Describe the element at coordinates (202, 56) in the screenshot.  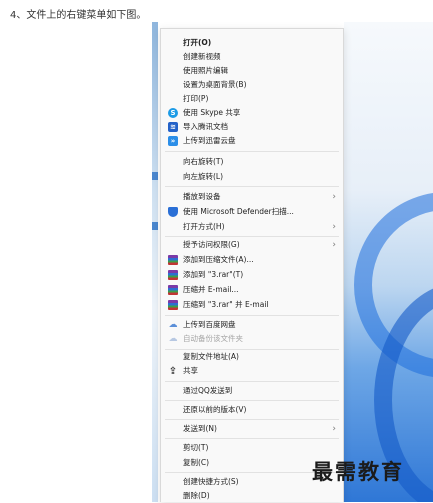
I see `menu-item-label: 创建新视频` at that location.